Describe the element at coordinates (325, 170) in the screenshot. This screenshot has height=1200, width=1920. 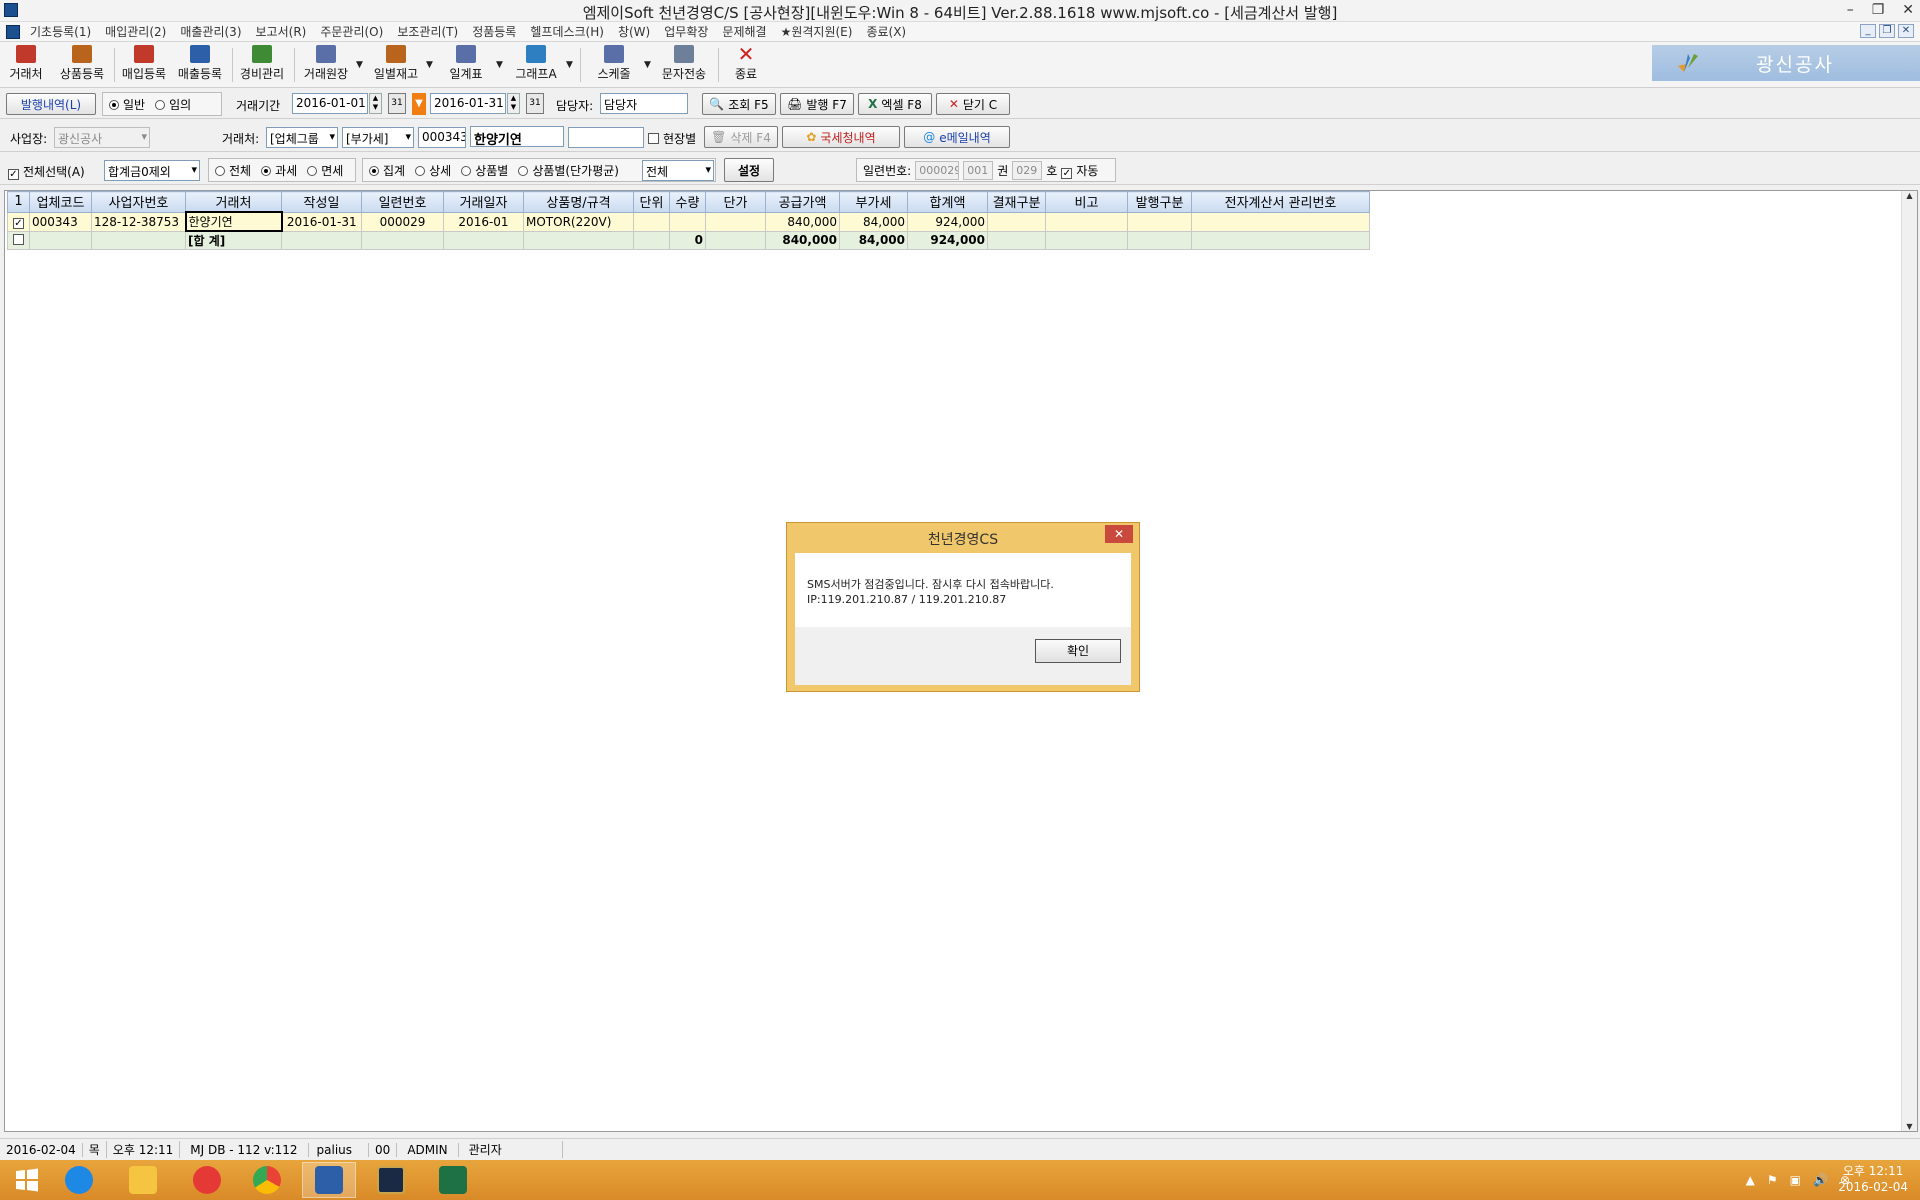
I see `radio-tax-exempt: 면세` at that location.